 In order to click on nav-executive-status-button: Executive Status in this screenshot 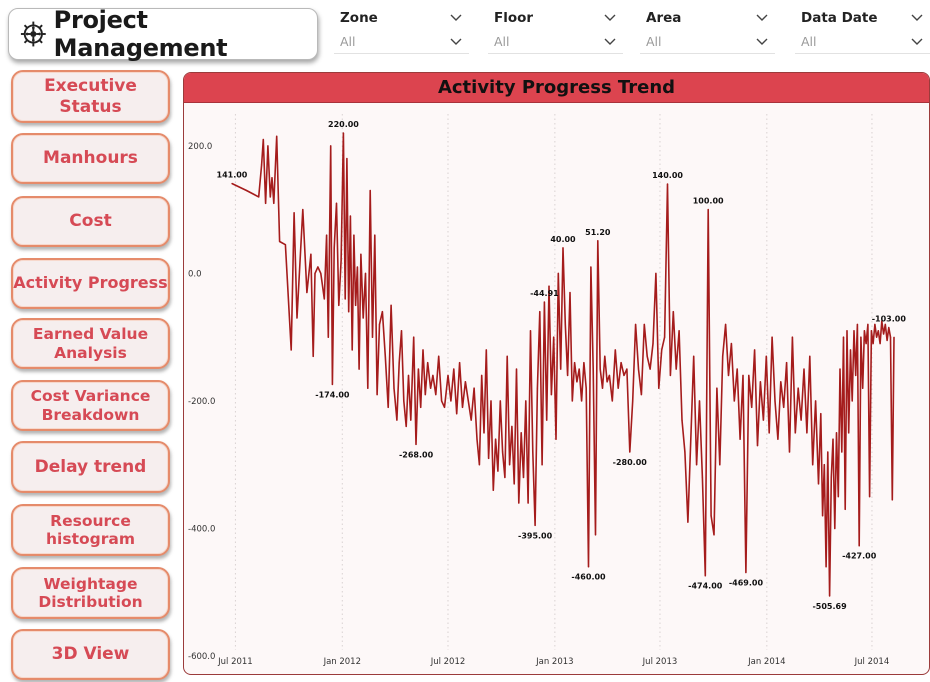, I will do `click(90, 96)`.